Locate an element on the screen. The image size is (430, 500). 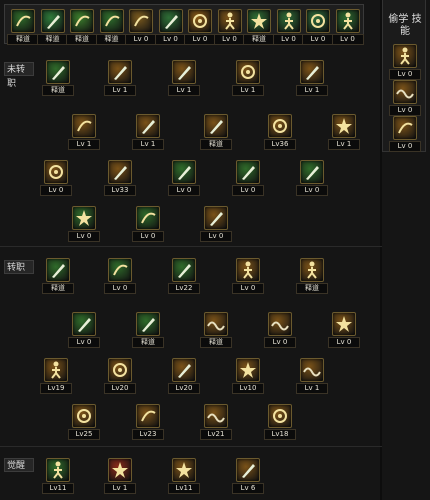
skill-transferred-13: Lv20 is located at coordinates (184, 376).